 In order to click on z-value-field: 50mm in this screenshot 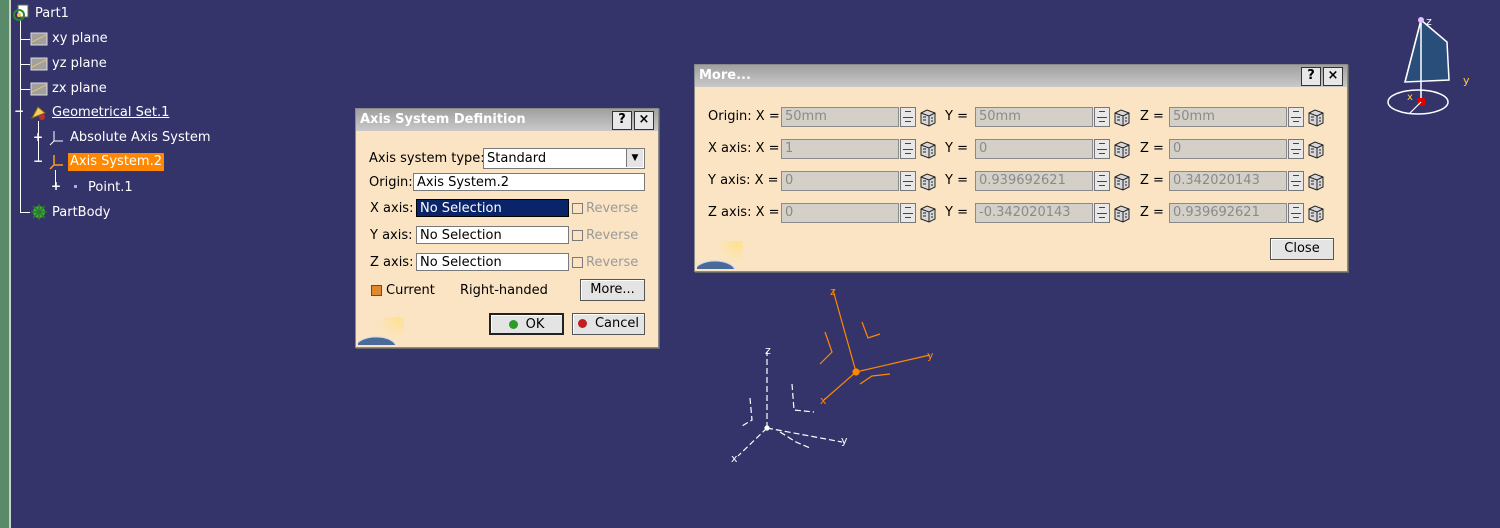, I will do `click(1228, 117)`.